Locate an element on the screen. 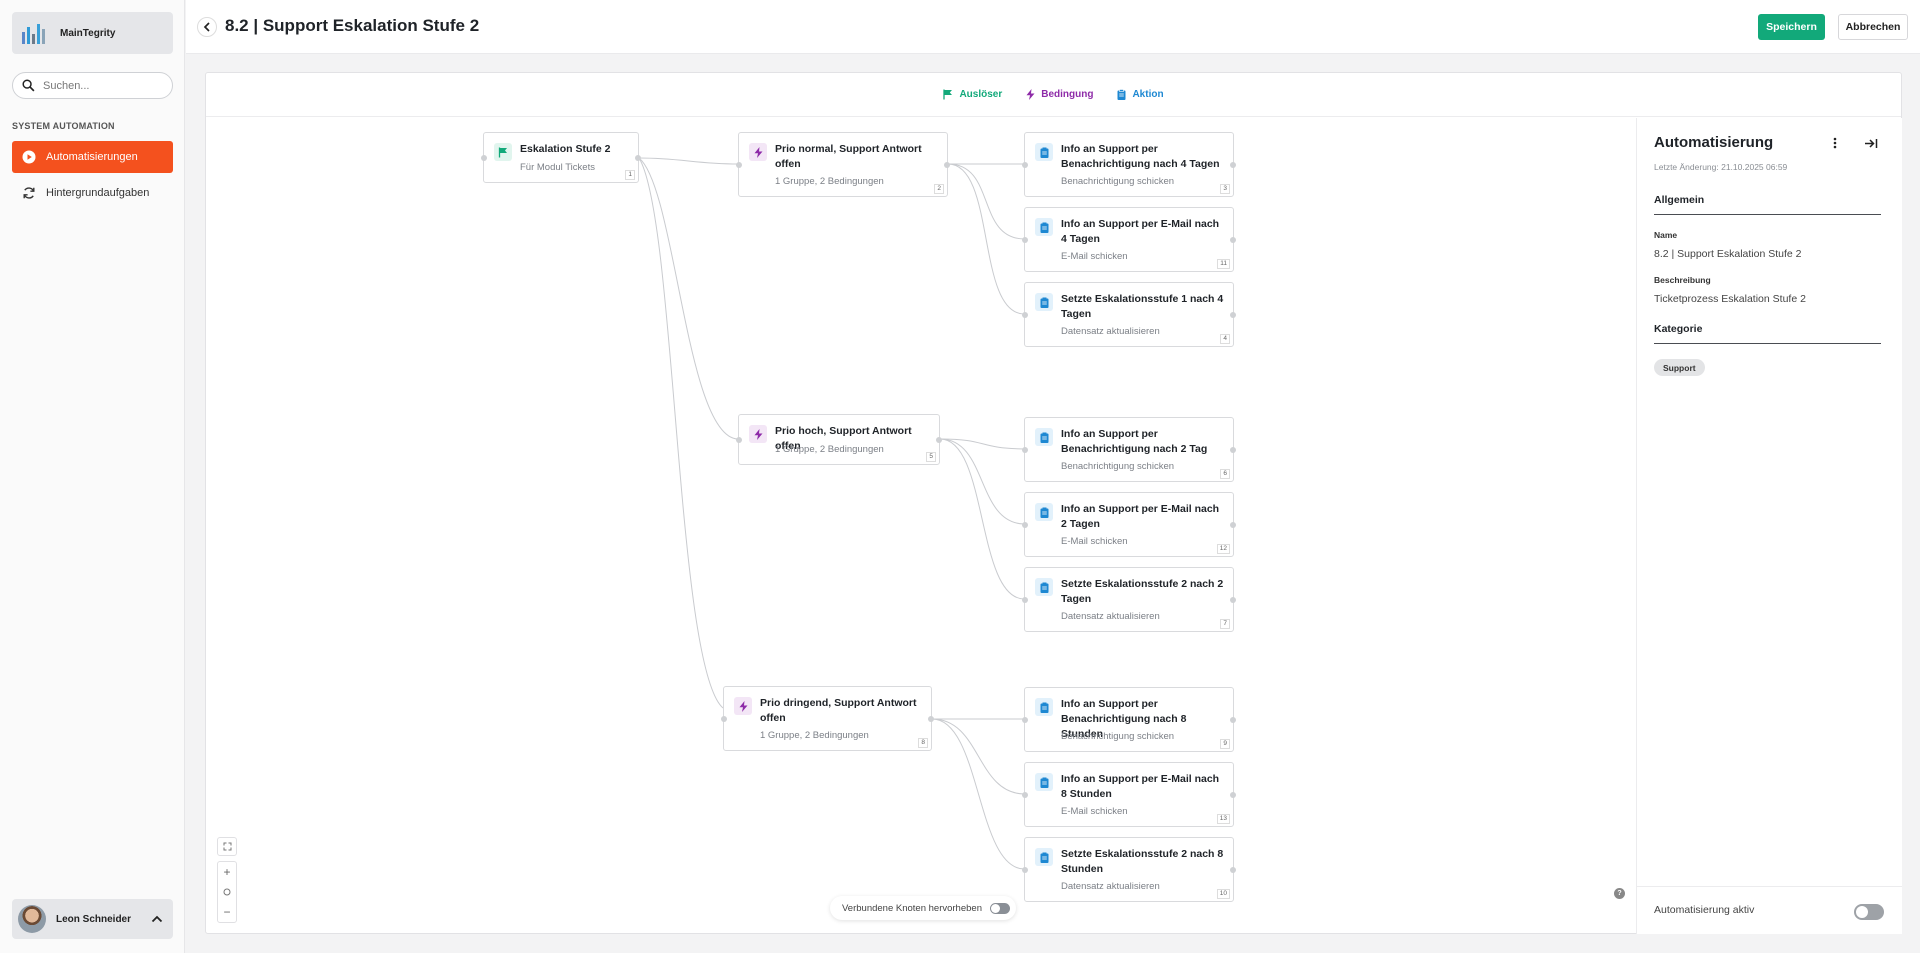 The width and height of the screenshot is (1920, 953). more-vertical-icon is located at coordinates (1835, 143).